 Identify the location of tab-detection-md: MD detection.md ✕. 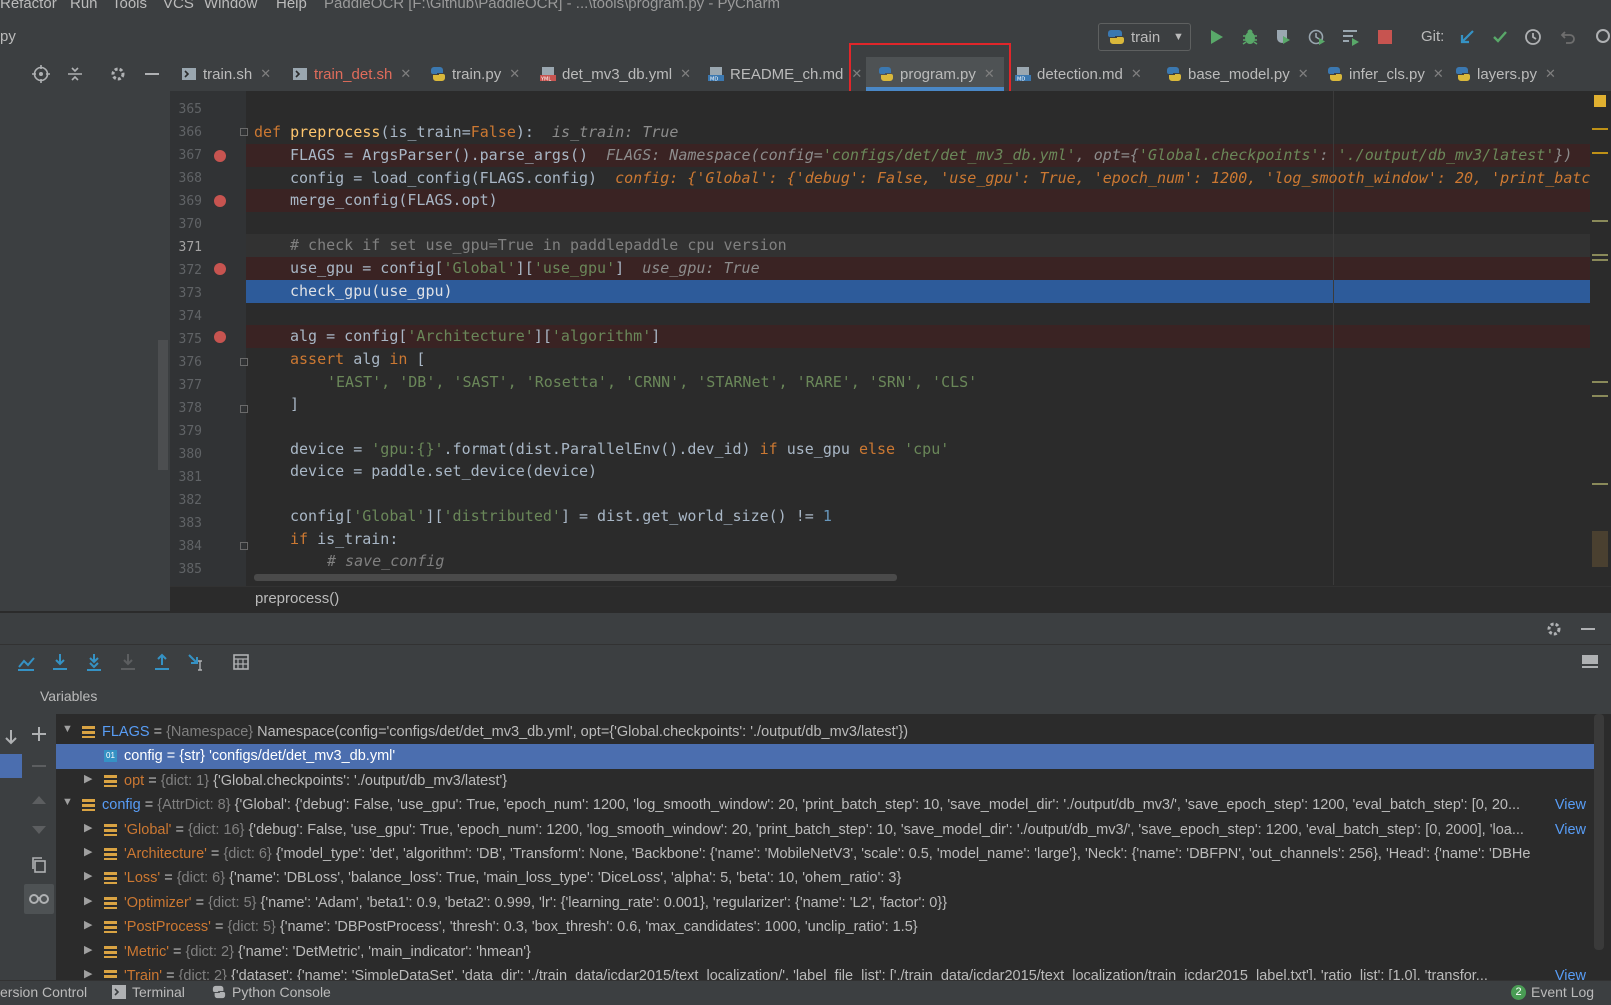
(1078, 74).